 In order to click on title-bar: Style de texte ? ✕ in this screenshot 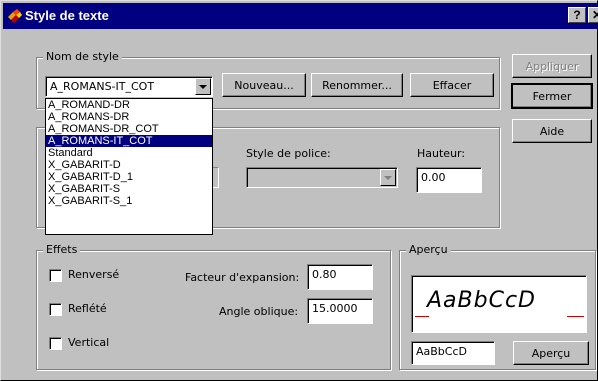, I will do `click(300, 16)`.